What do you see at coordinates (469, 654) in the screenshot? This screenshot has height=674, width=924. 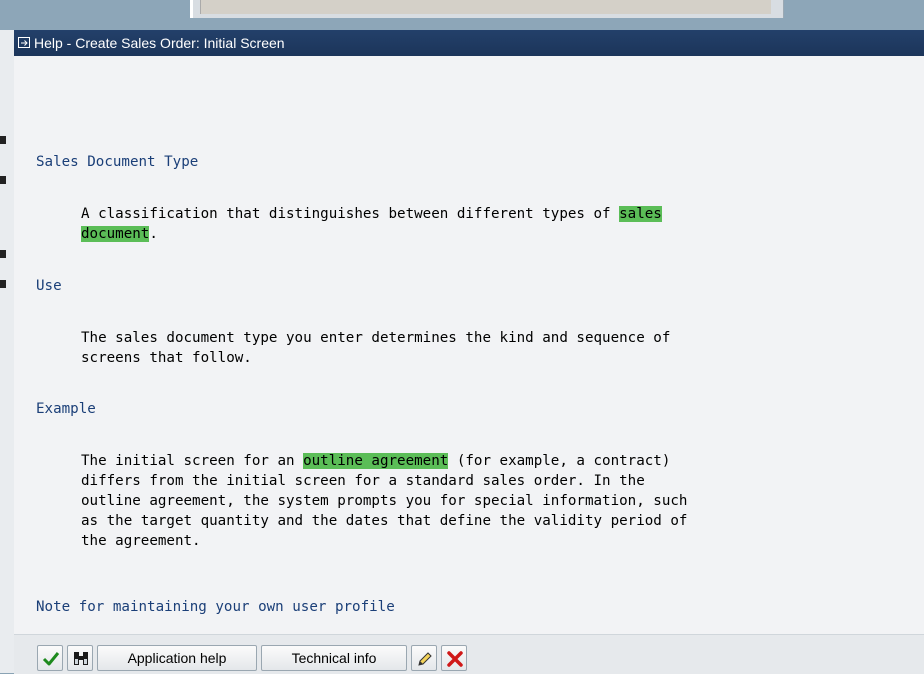 I see `help-toolbar: Application help Technical info` at bounding box center [469, 654].